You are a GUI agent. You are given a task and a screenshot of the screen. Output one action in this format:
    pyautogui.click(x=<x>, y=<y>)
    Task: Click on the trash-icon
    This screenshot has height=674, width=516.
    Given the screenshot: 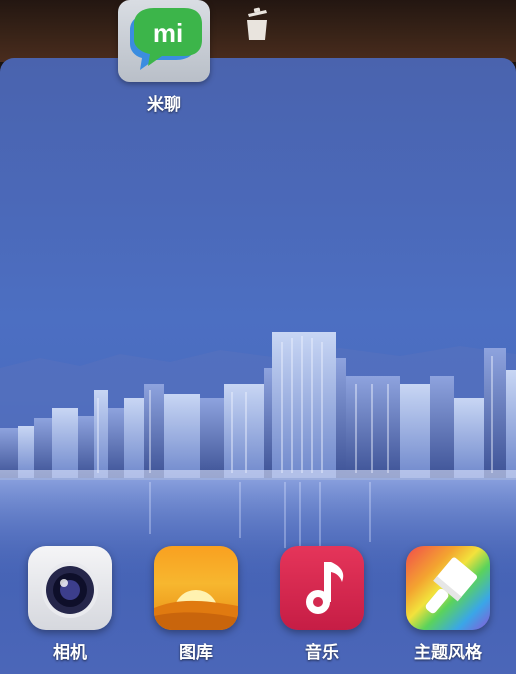 What is the action you would take?
    pyautogui.click(x=257, y=24)
    